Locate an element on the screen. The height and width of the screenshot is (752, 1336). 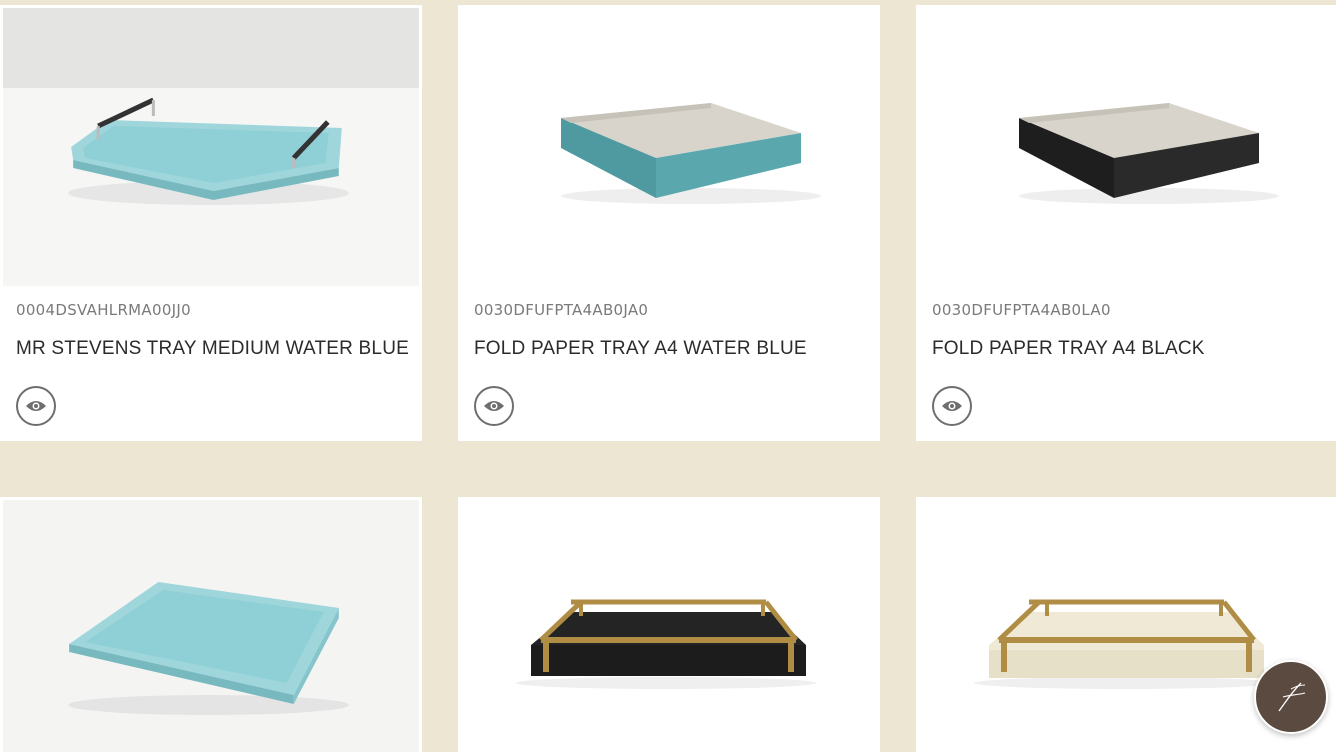
chat-button is located at coordinates (1291, 697).